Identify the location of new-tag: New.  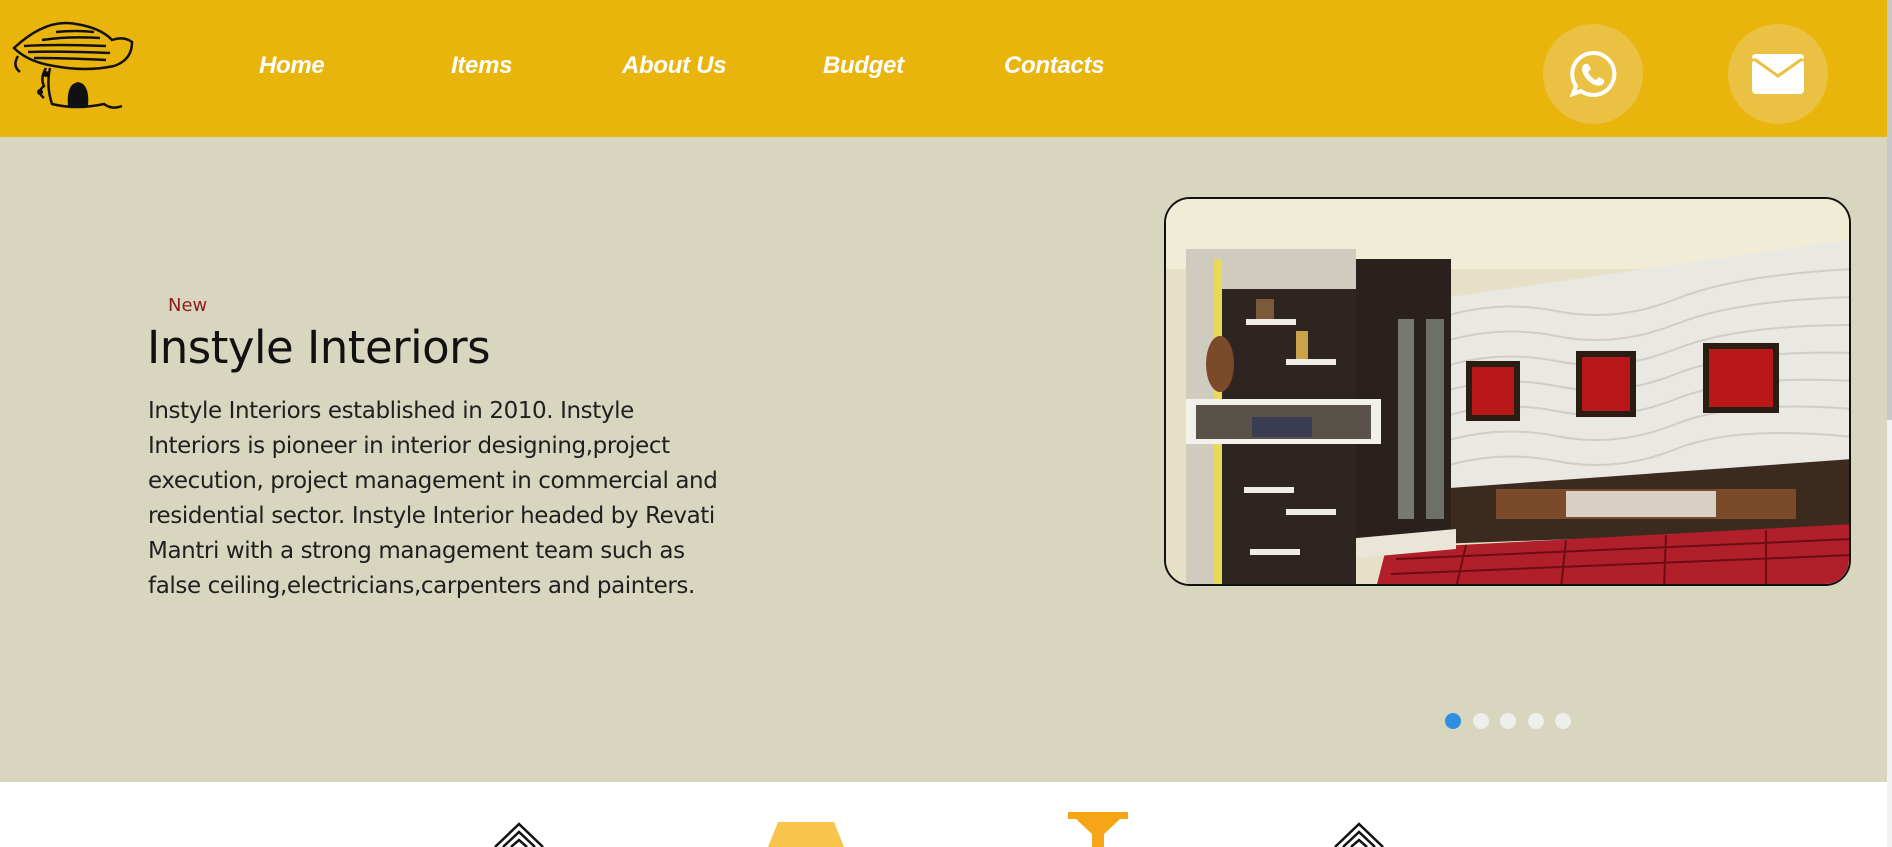
(188, 305).